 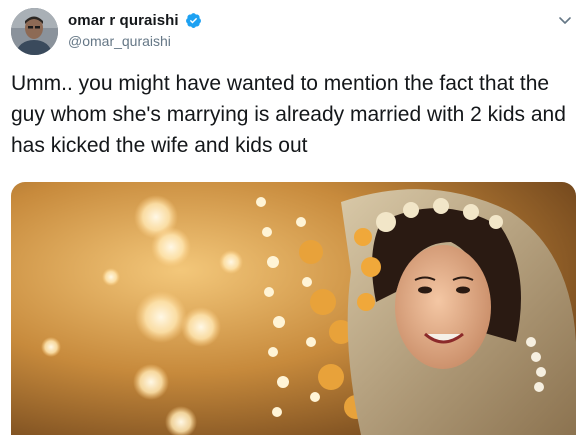 I want to click on chevron-down-icon, so click(x=565, y=23).